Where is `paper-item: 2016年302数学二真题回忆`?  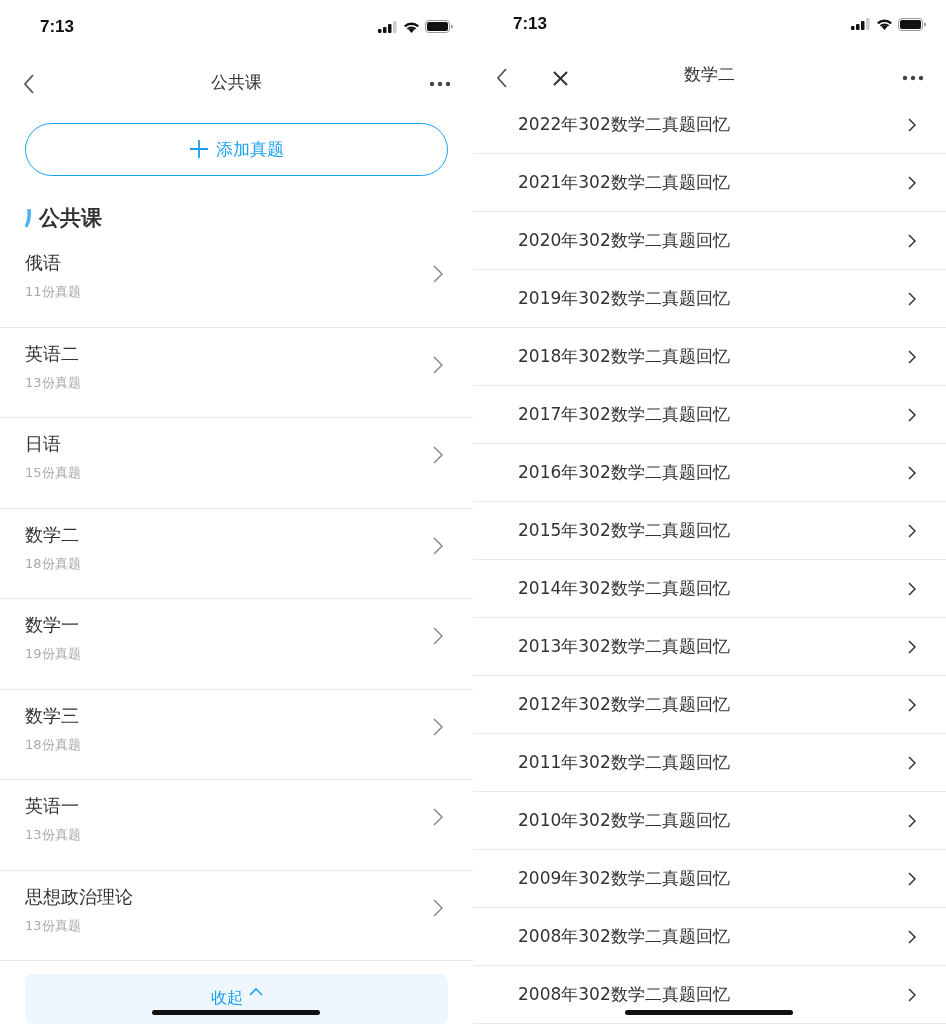 paper-item: 2016年302数学二真题回忆 is located at coordinates (709, 473).